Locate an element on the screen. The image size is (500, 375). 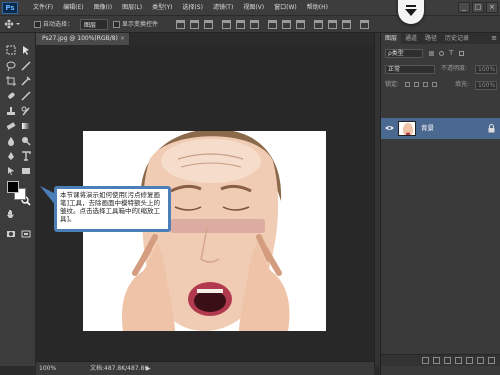
quick-selection-tool-icon is located at coordinates (26, 67).